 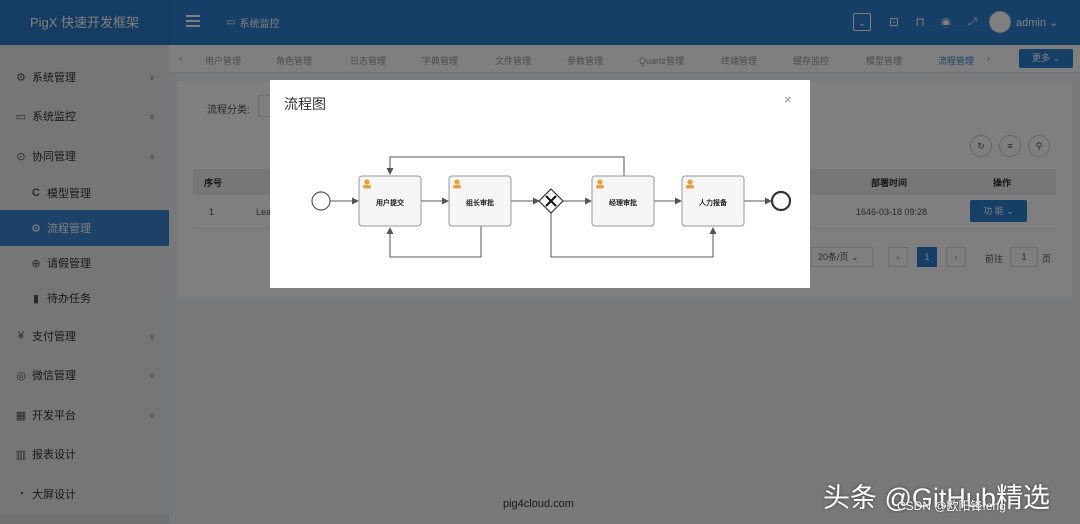 I want to click on task-label: 组长审批, so click(x=480, y=202).